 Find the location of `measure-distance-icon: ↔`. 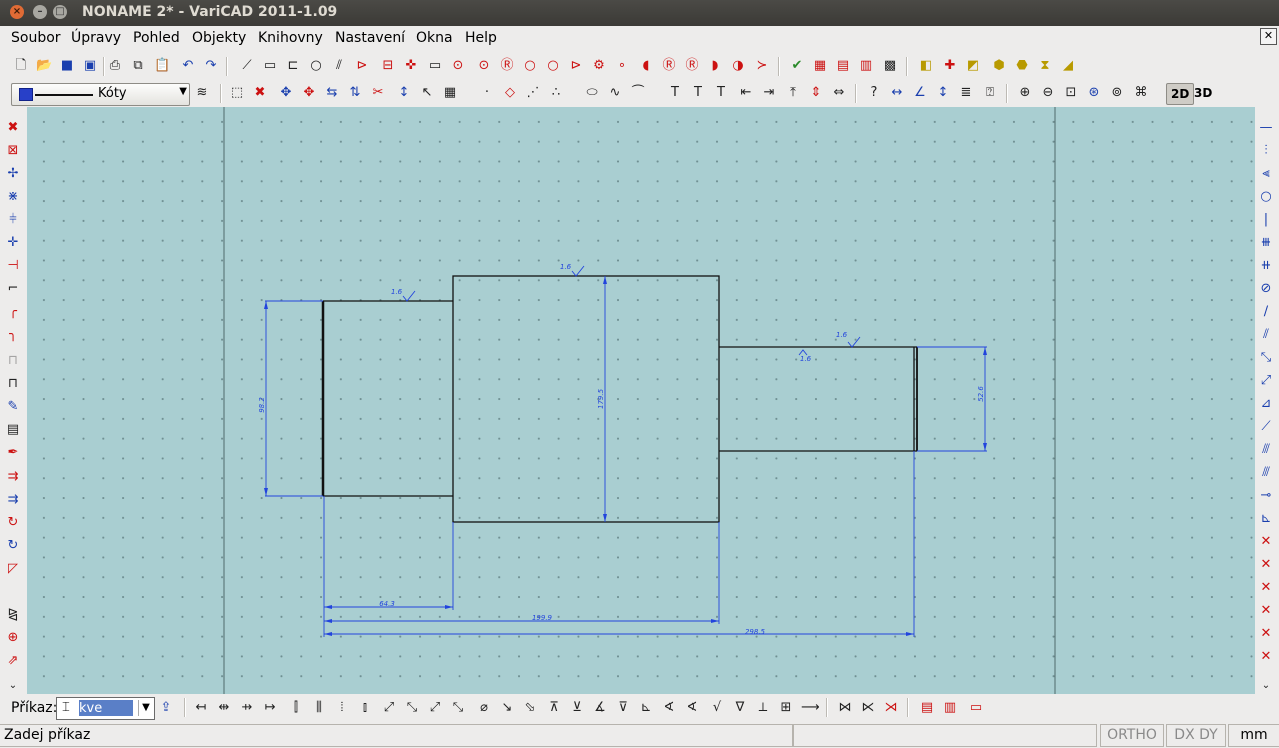

measure-distance-icon: ↔ is located at coordinates (897, 93).